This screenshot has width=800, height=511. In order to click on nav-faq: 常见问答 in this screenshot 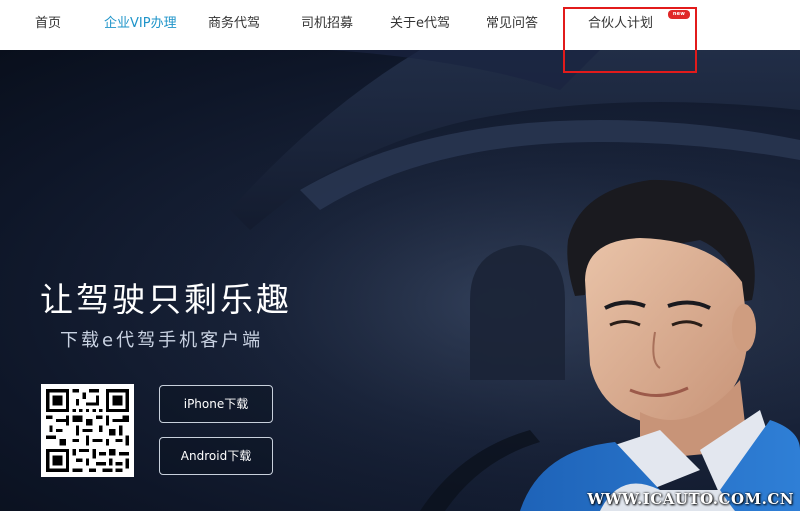, I will do `click(512, 24)`.